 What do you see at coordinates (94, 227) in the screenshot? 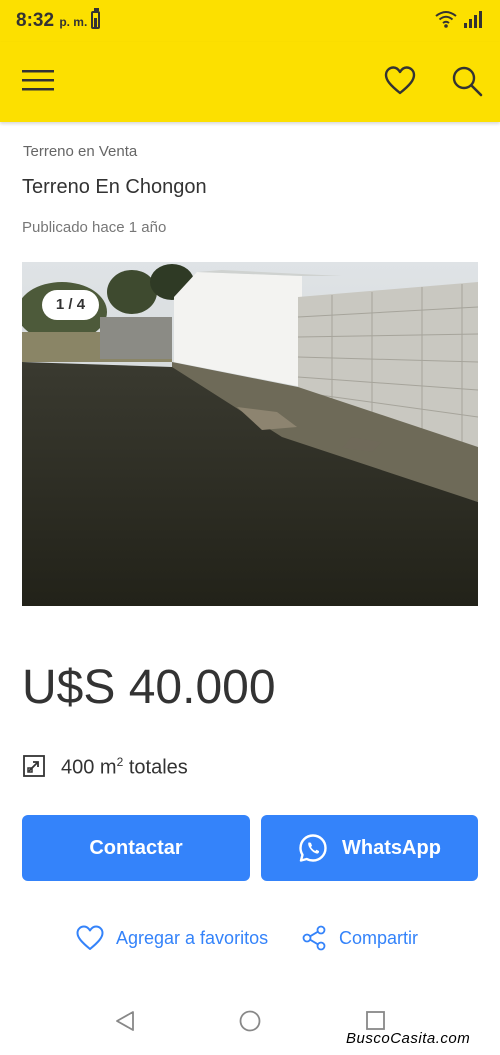
I see `listing-published-date: Publicado hace 1 año` at bounding box center [94, 227].